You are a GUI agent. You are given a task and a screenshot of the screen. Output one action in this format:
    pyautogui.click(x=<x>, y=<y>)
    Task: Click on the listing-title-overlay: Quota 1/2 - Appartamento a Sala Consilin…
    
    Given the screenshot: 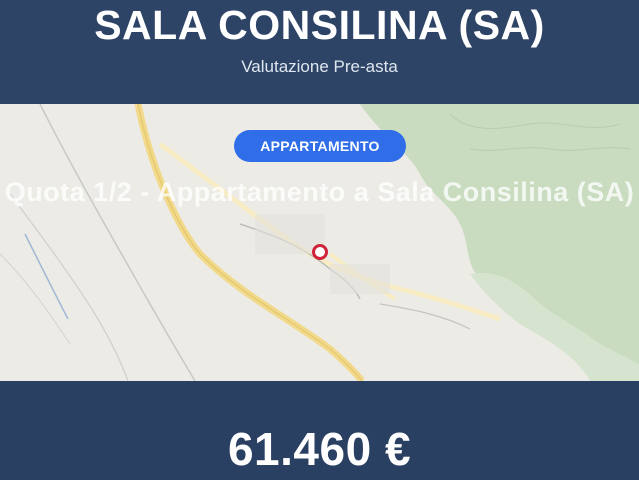 What is the action you would take?
    pyautogui.click(x=319, y=192)
    